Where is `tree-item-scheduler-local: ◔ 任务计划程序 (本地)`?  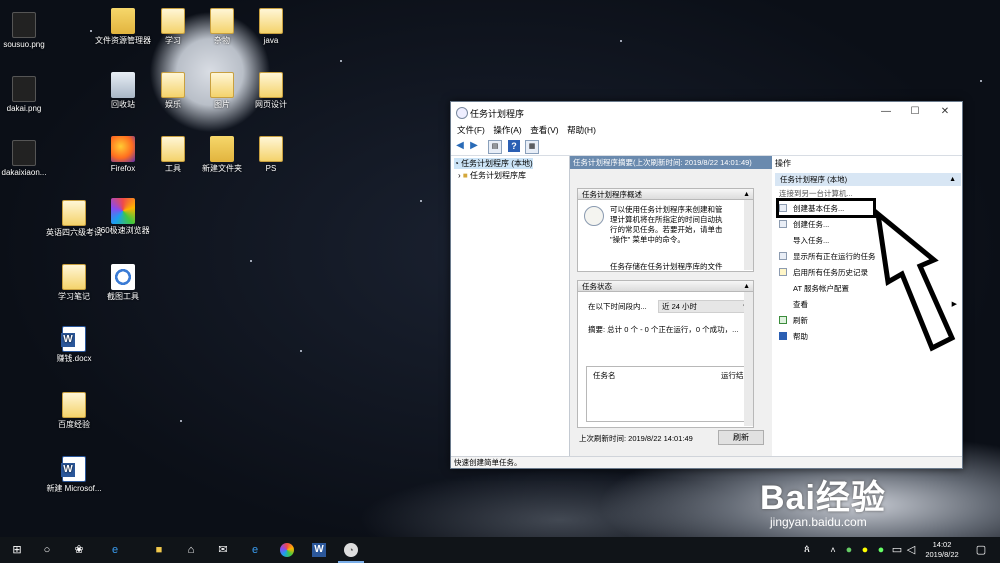
tree-item-scheduler-local: ◔ 任务计划程序 (本地) is located at coordinates (493, 163).